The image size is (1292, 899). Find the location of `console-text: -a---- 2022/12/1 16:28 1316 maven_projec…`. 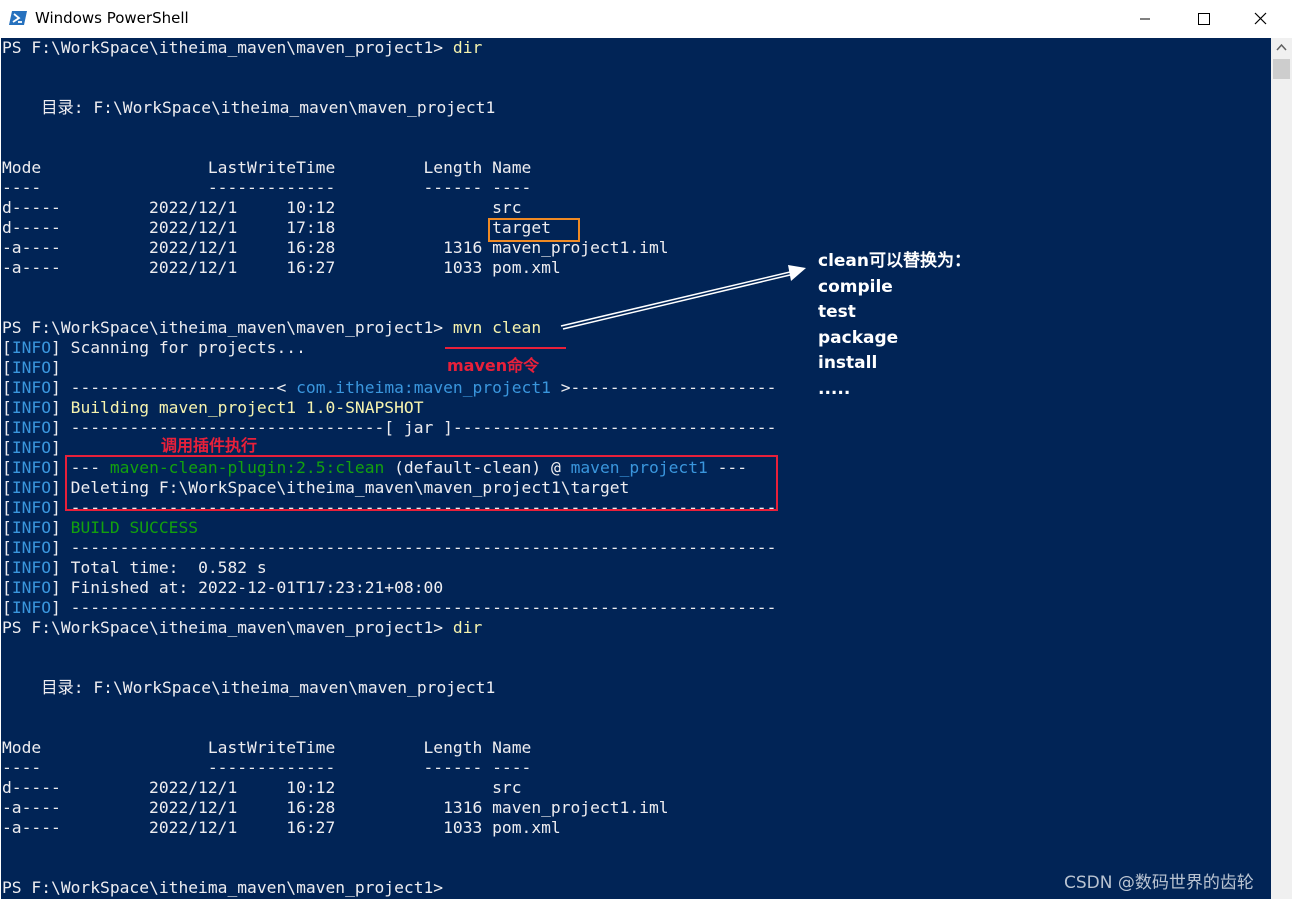

console-text: -a---- 2022/12/1 16:28 1316 maven_projec… is located at coordinates (335, 807).